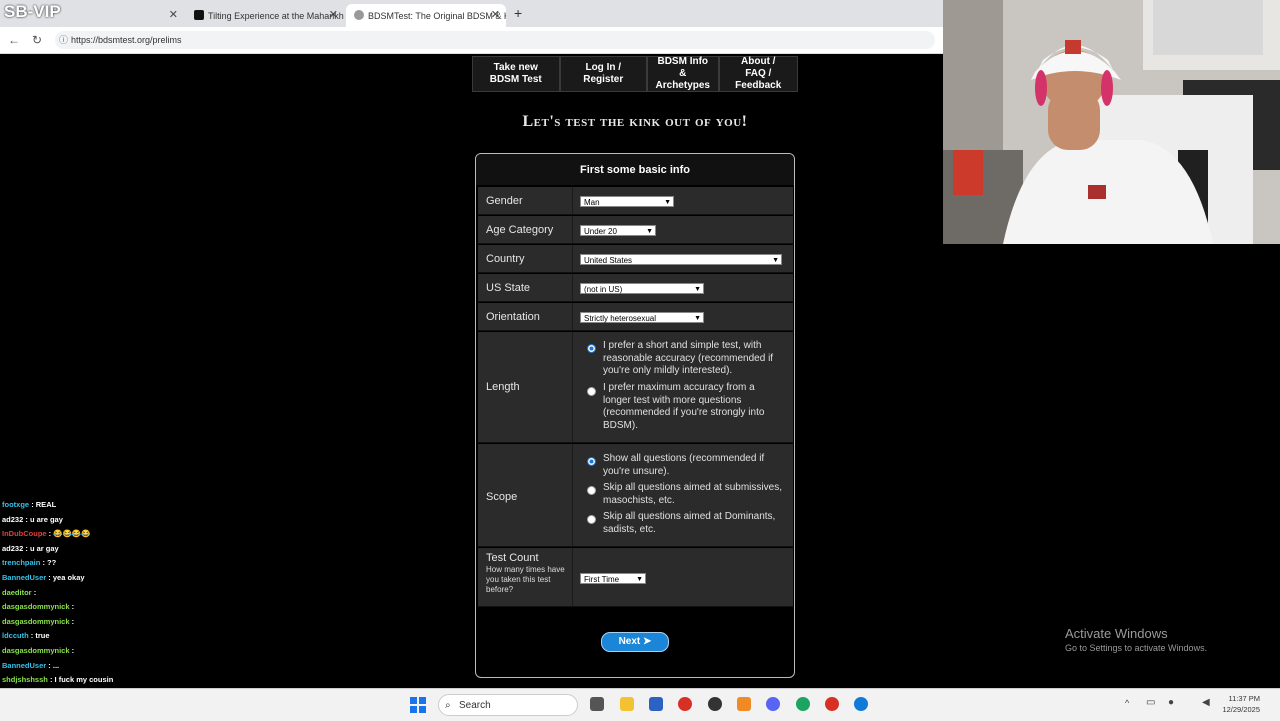  I want to click on scope-skip-subs-radio, so click(591, 490).